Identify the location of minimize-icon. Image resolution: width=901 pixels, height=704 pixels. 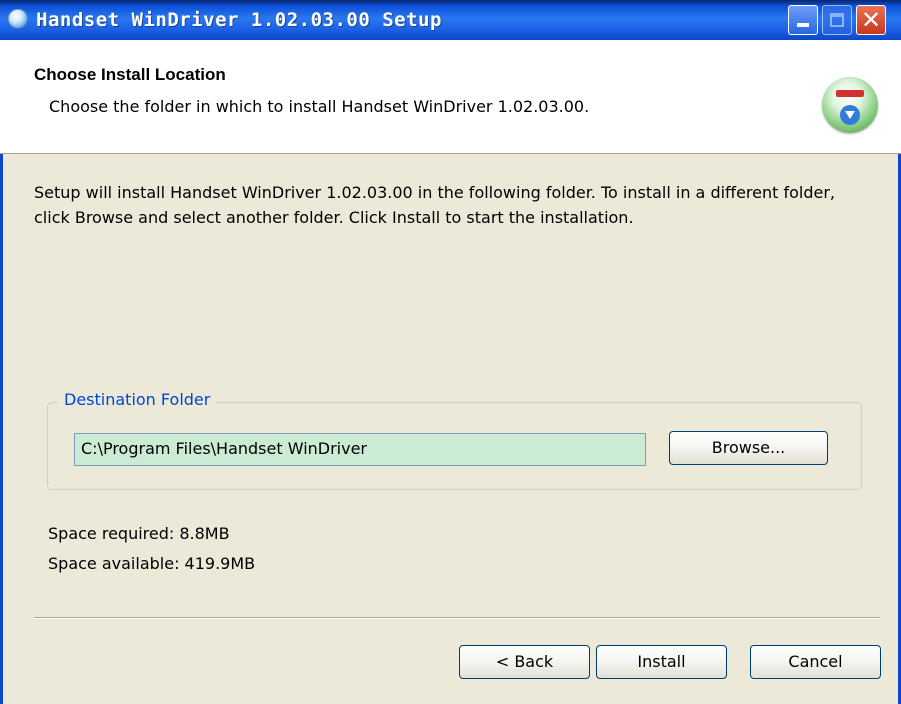
(803, 25).